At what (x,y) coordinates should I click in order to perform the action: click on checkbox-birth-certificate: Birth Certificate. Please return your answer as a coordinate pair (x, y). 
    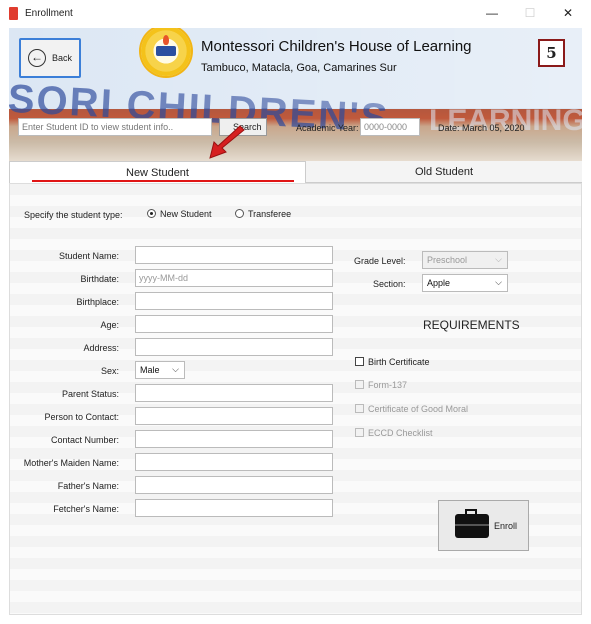
    Looking at the image, I should click on (392, 362).